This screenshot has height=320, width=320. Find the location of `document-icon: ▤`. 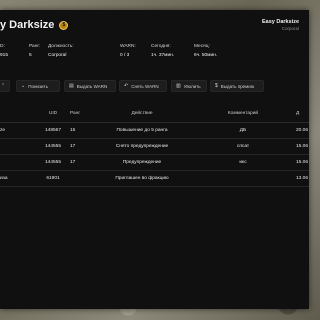

document-icon: ▤ is located at coordinates (71, 86).